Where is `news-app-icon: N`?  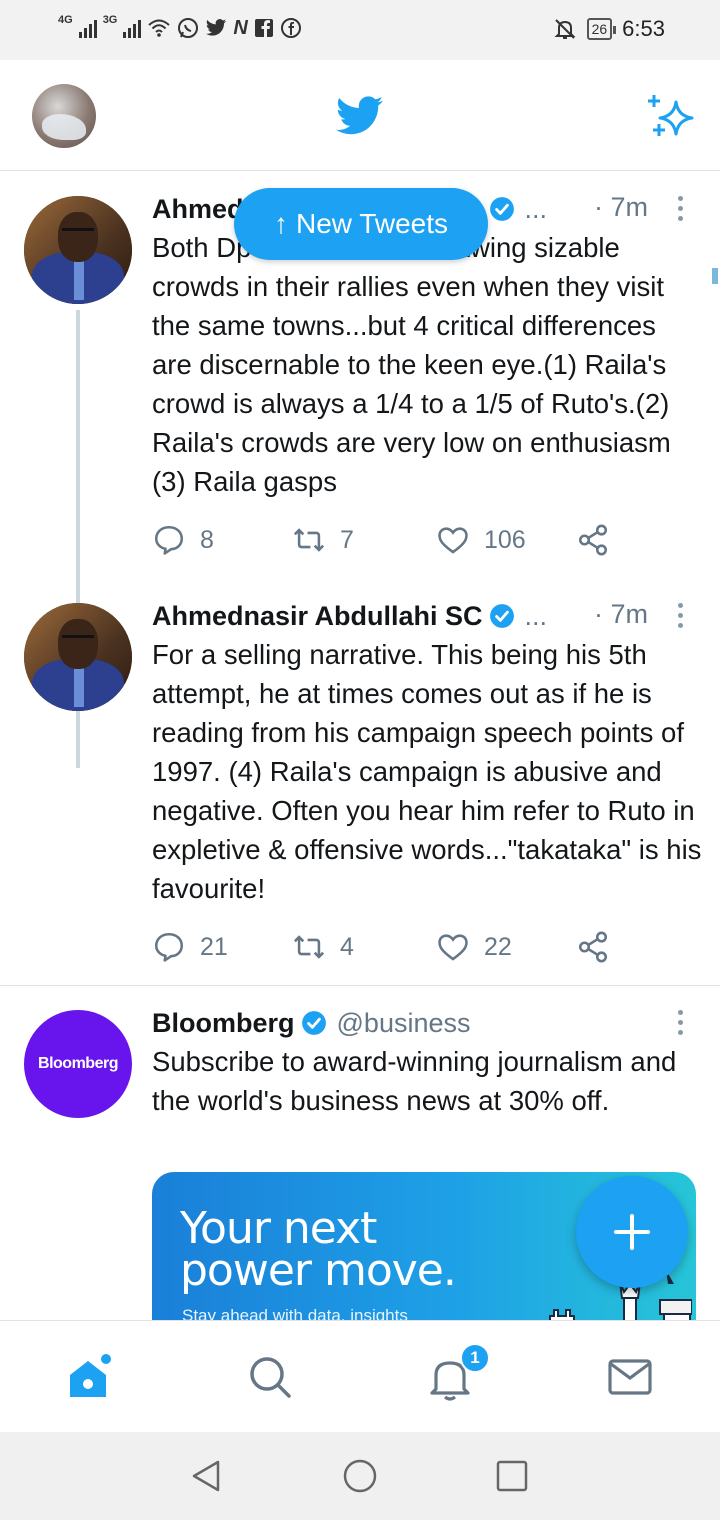
news-app-icon: N is located at coordinates (240, 28).